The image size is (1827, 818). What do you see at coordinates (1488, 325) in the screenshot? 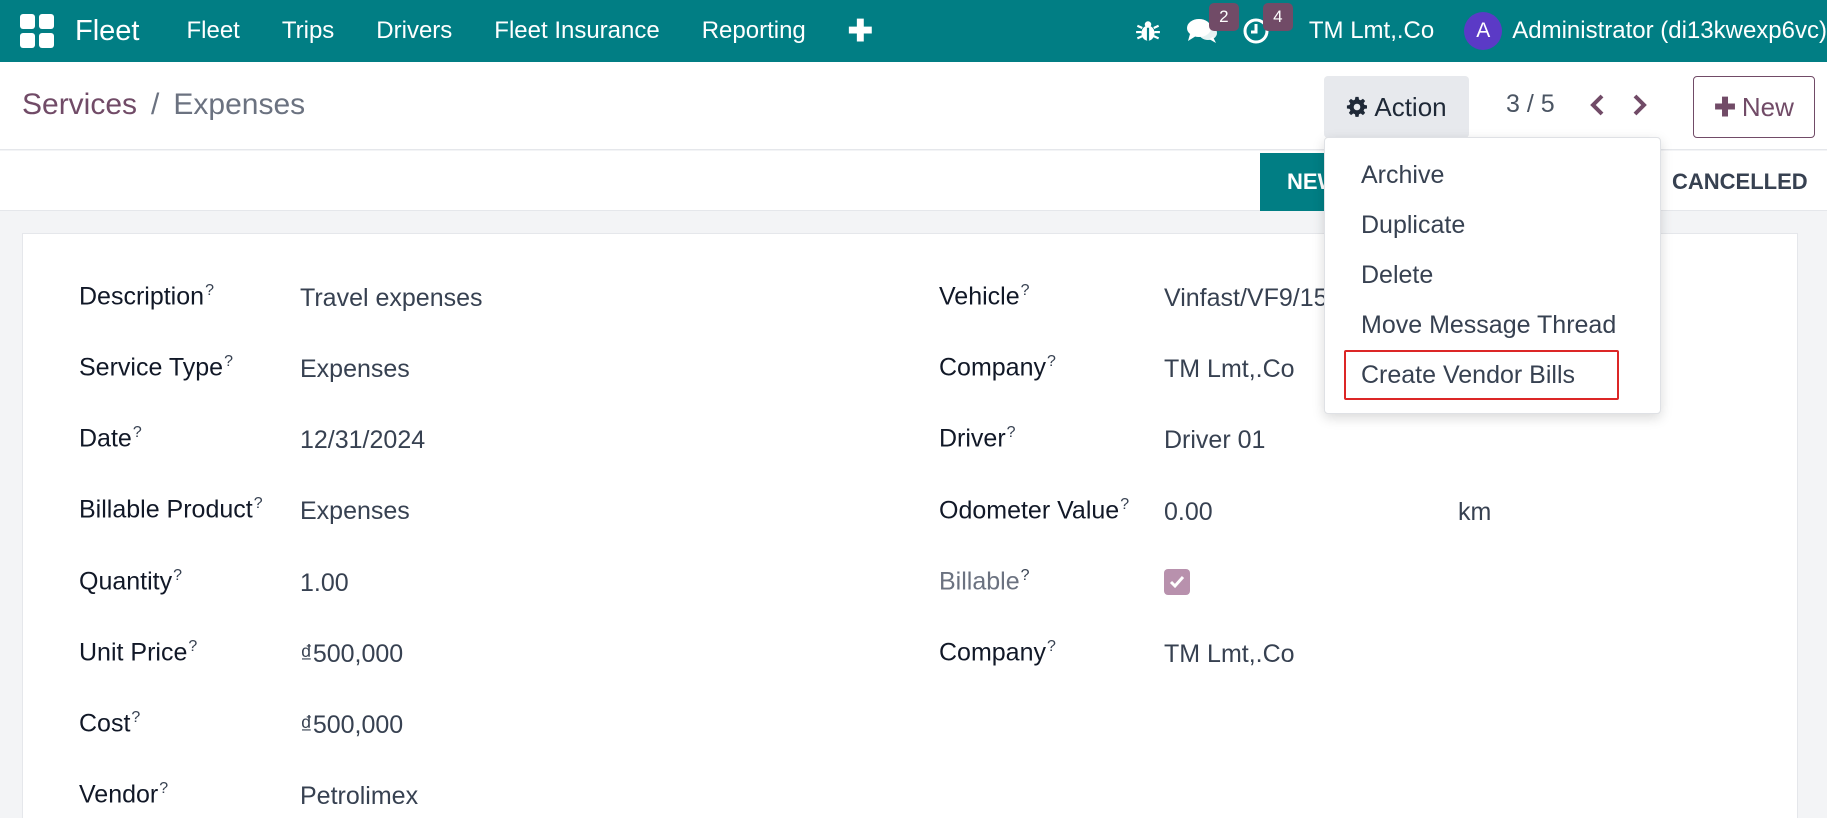
I see `menu-item-move-message-thread: Move Message Thread` at bounding box center [1488, 325].